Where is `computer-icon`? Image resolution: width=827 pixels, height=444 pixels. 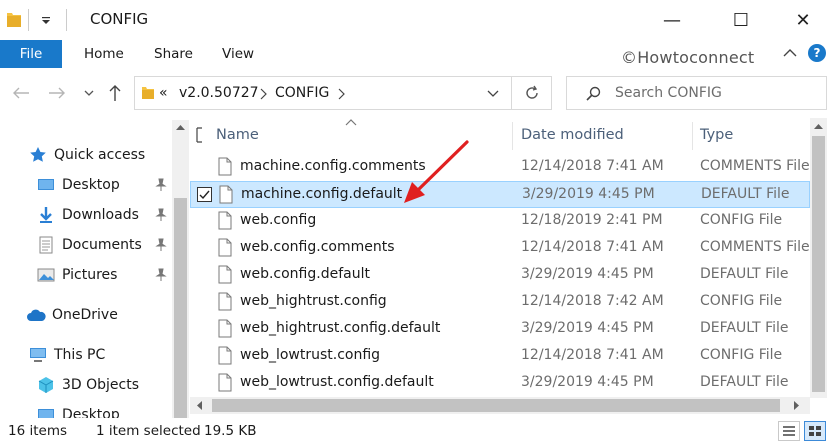 computer-icon is located at coordinates (38, 355).